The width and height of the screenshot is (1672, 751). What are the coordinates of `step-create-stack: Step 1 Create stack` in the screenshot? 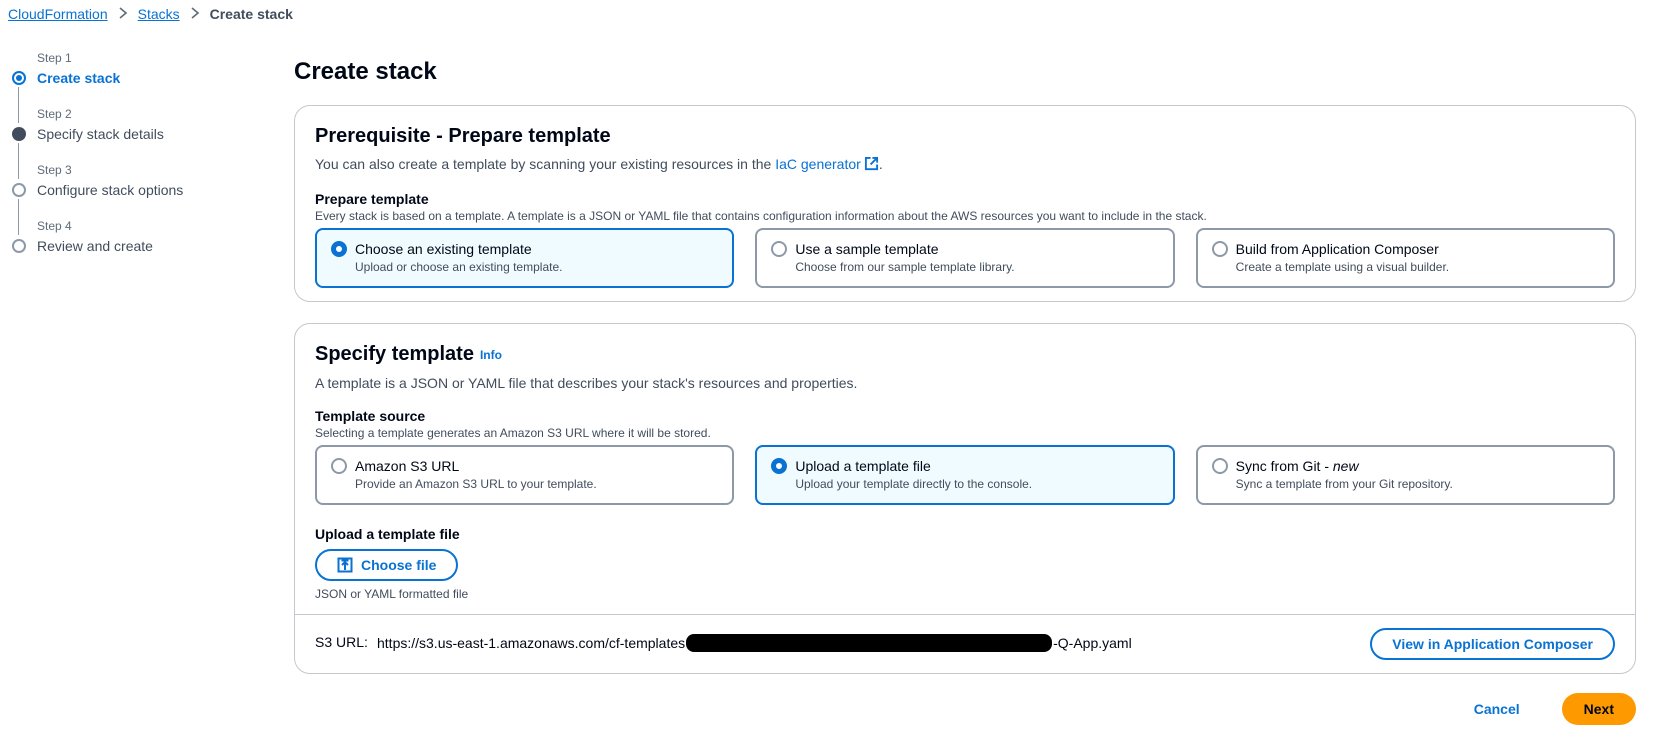 It's located at (128, 85).